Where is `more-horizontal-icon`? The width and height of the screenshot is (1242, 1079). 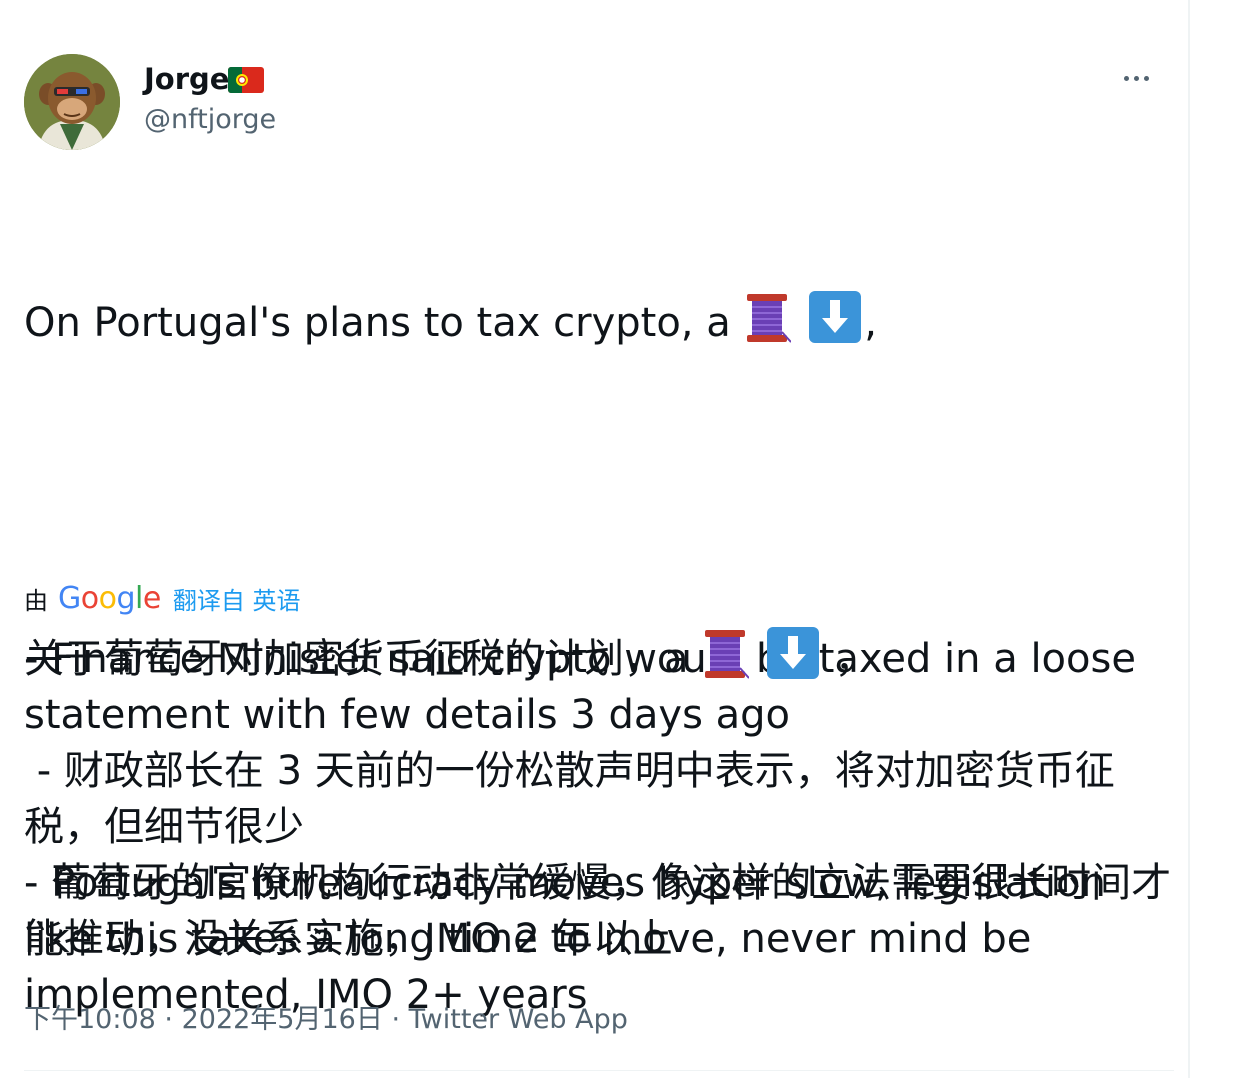
more-horizontal-icon is located at coordinates (1126, 78).